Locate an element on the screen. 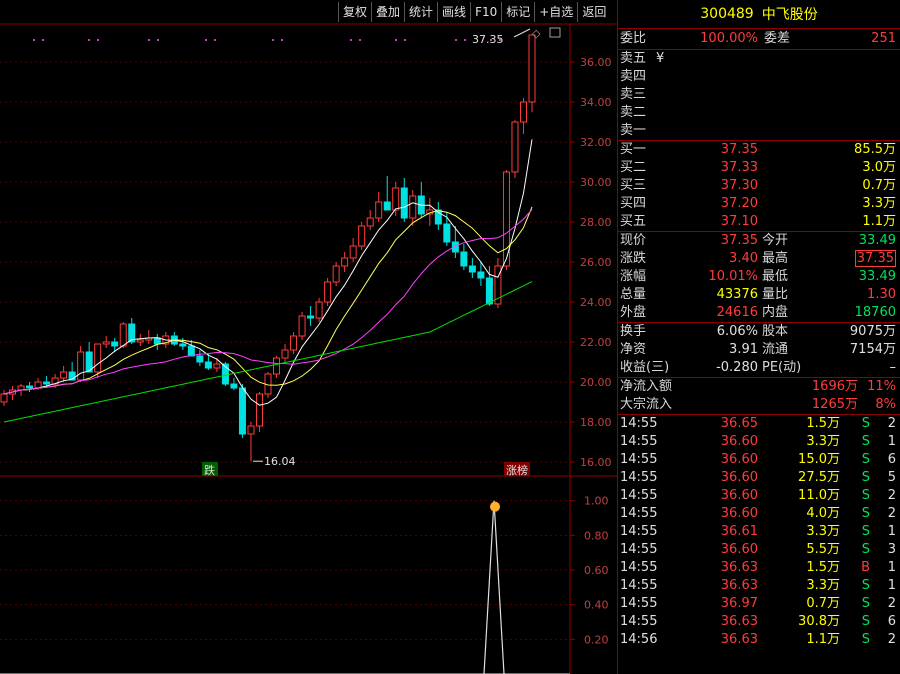 This screenshot has width=900, height=674. tick-volume: 1.5万 is located at coordinates (823, 567).